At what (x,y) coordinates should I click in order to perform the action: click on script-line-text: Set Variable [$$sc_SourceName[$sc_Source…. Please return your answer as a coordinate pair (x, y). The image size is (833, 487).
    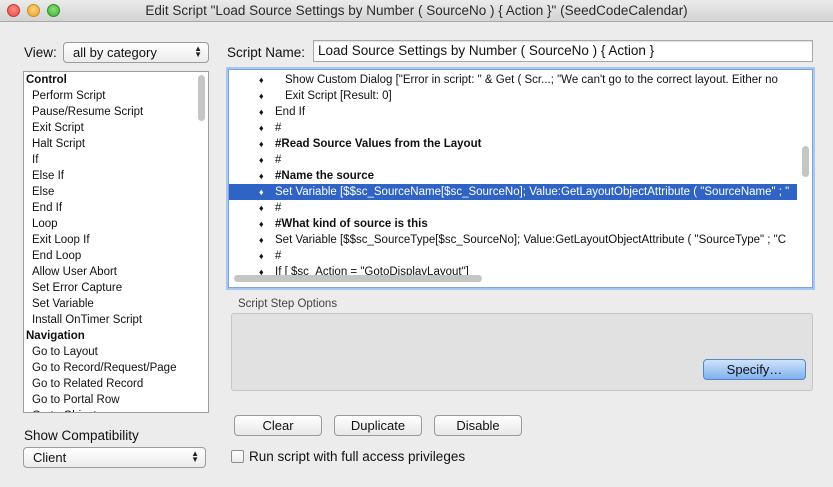
    Looking at the image, I should click on (532, 192).